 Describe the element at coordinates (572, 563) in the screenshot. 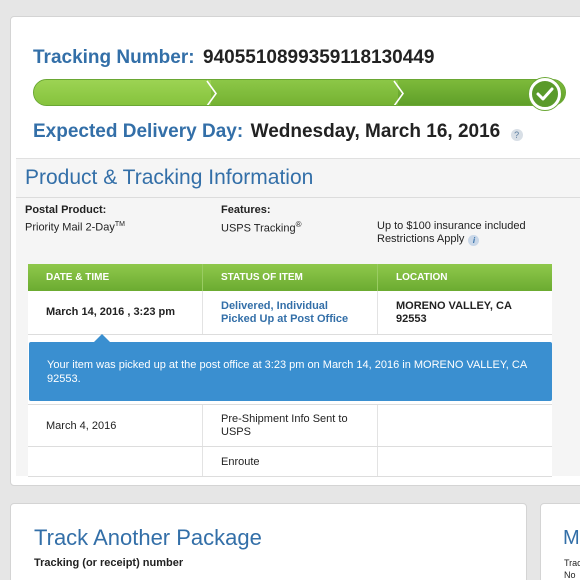

I see `side-card-text: Trac` at that location.